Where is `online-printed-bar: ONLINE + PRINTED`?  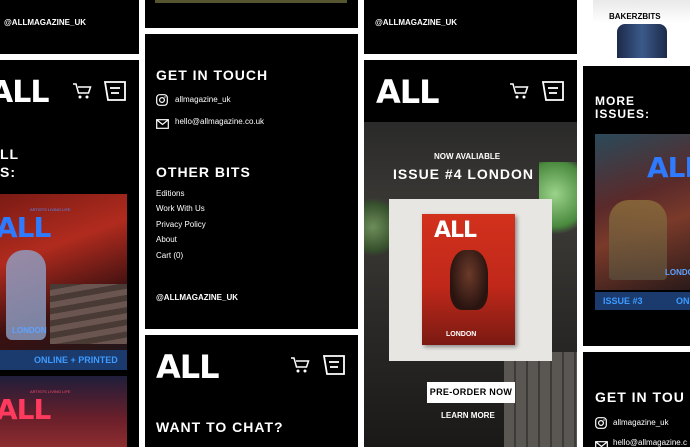
online-printed-bar: ONLINE + PRINTED is located at coordinates (63, 360).